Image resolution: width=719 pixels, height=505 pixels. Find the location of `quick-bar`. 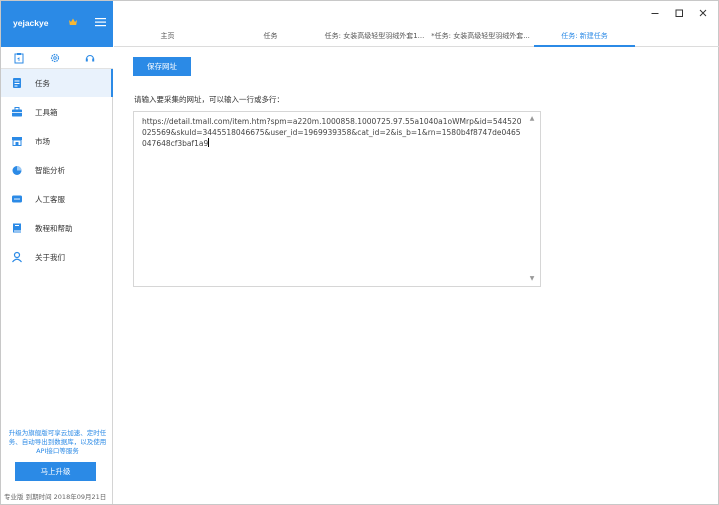

quick-bar is located at coordinates (57, 58).